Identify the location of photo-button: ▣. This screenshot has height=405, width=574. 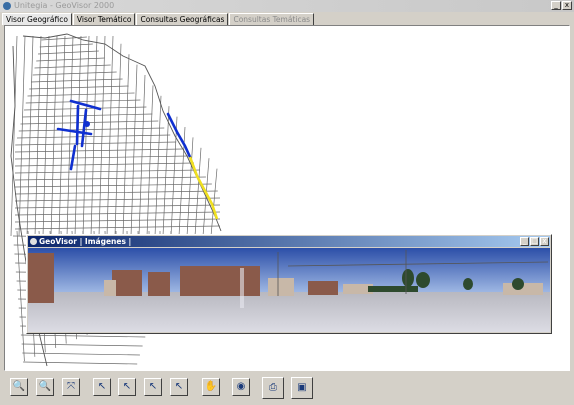
(302, 388).